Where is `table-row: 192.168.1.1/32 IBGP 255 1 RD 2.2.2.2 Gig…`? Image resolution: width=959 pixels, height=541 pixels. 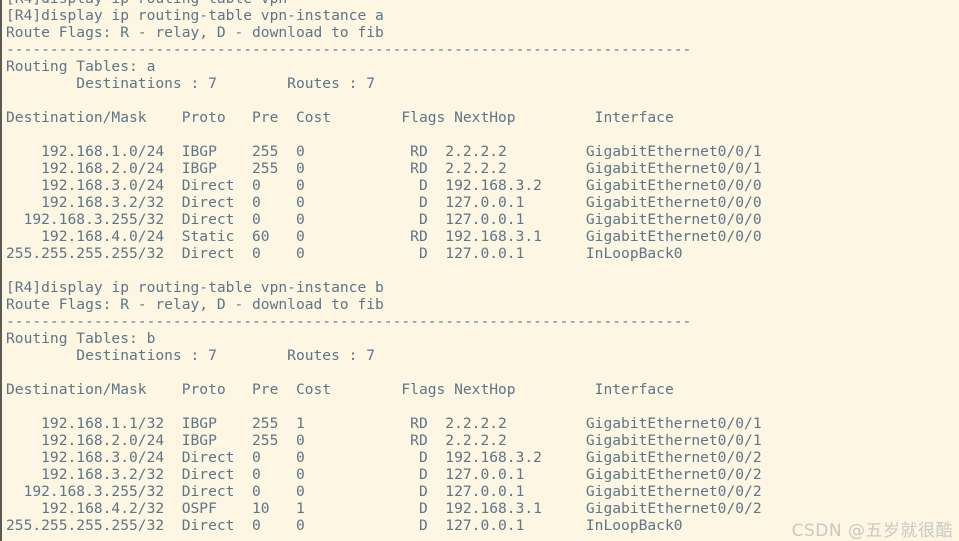
table-row: 192.168.1.1/32 IBGP 255 1 RD 2.2.2.2 Gig… is located at coordinates (384, 423).